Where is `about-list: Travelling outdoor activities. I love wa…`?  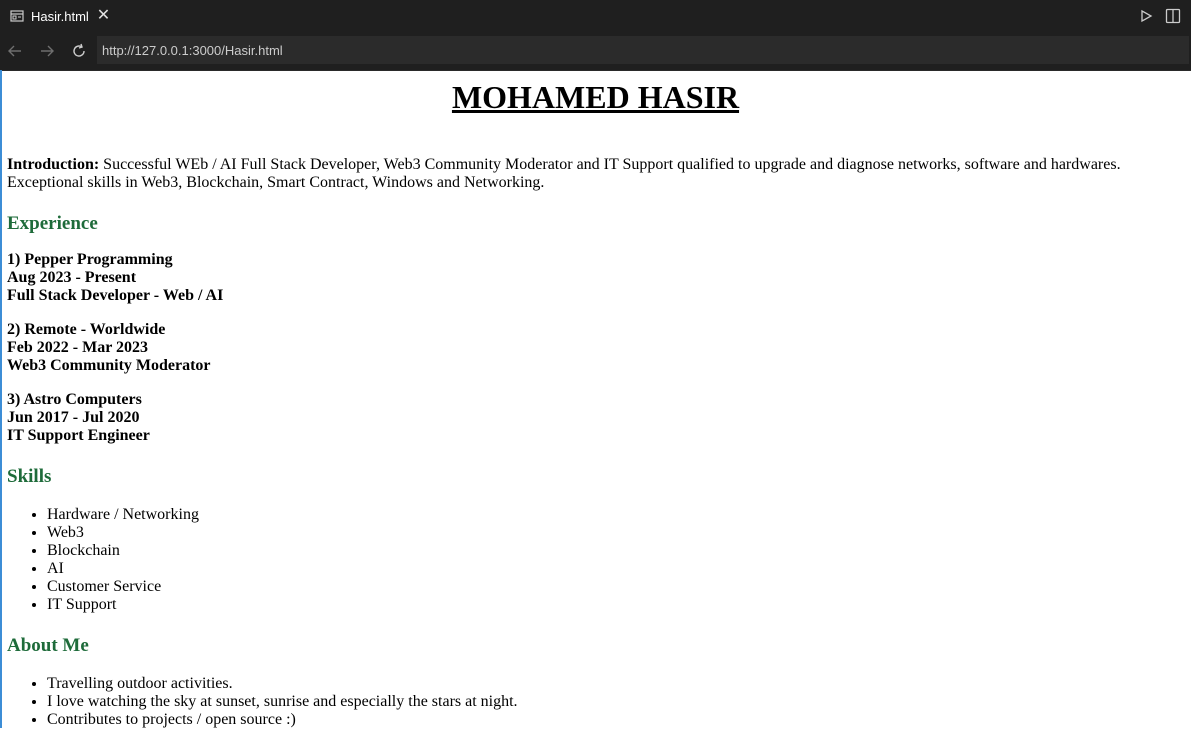
about-list: Travelling outdoor activities. I love wa… is located at coordinates (595, 702).